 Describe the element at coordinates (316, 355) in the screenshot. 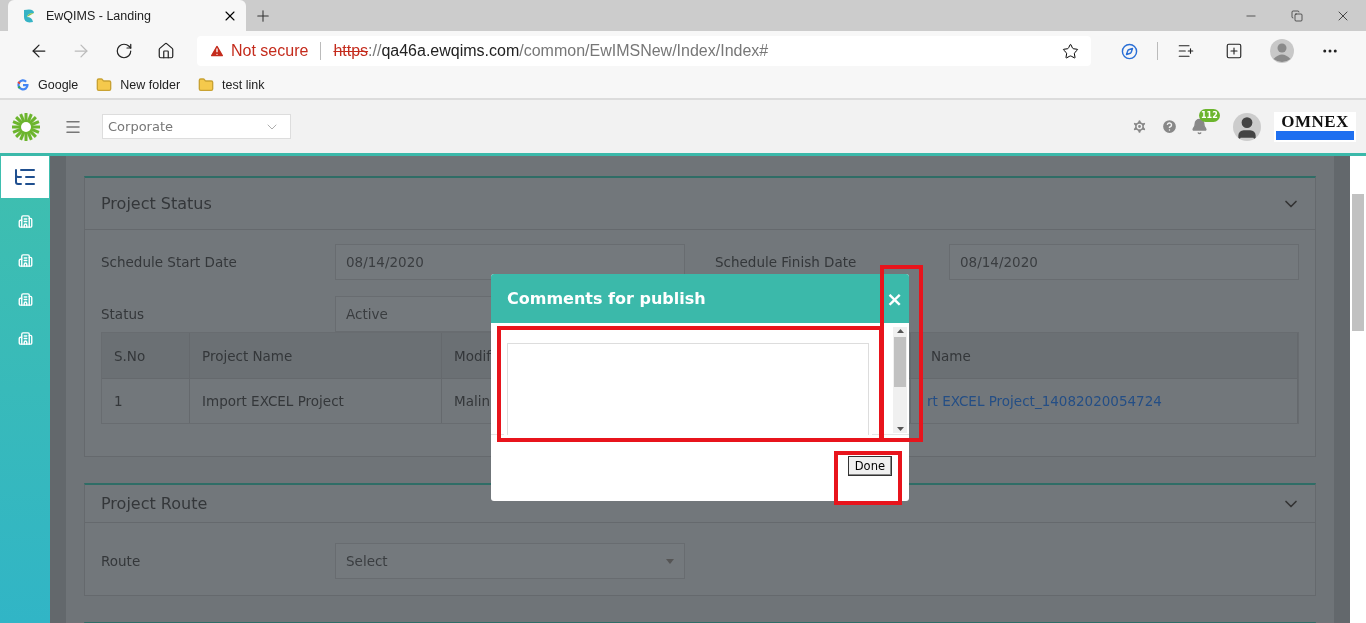

I see `column-header: Project Name` at that location.